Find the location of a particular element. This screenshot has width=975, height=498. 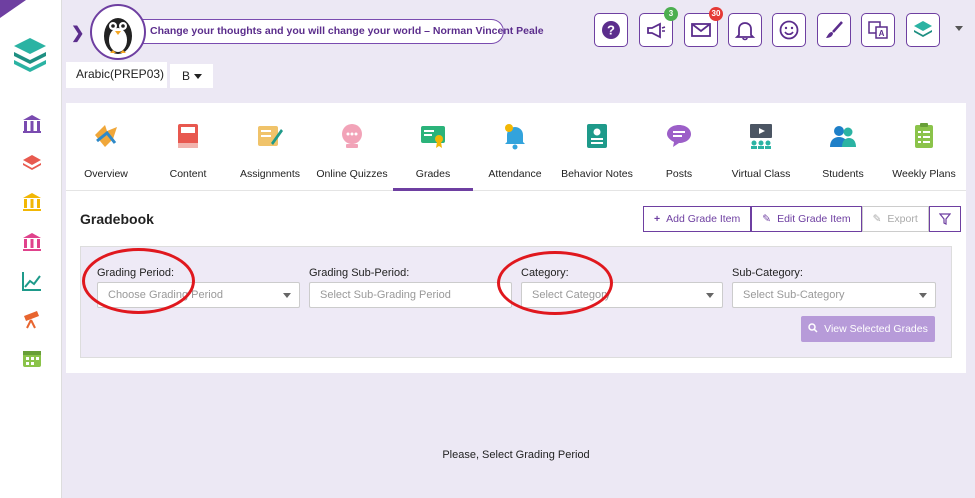

tab-label: Overview is located at coordinates (106, 174).